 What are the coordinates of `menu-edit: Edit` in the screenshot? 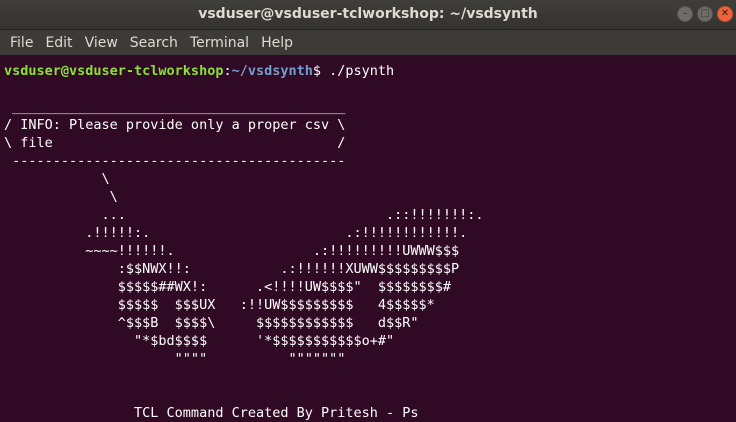 It's located at (58, 43).